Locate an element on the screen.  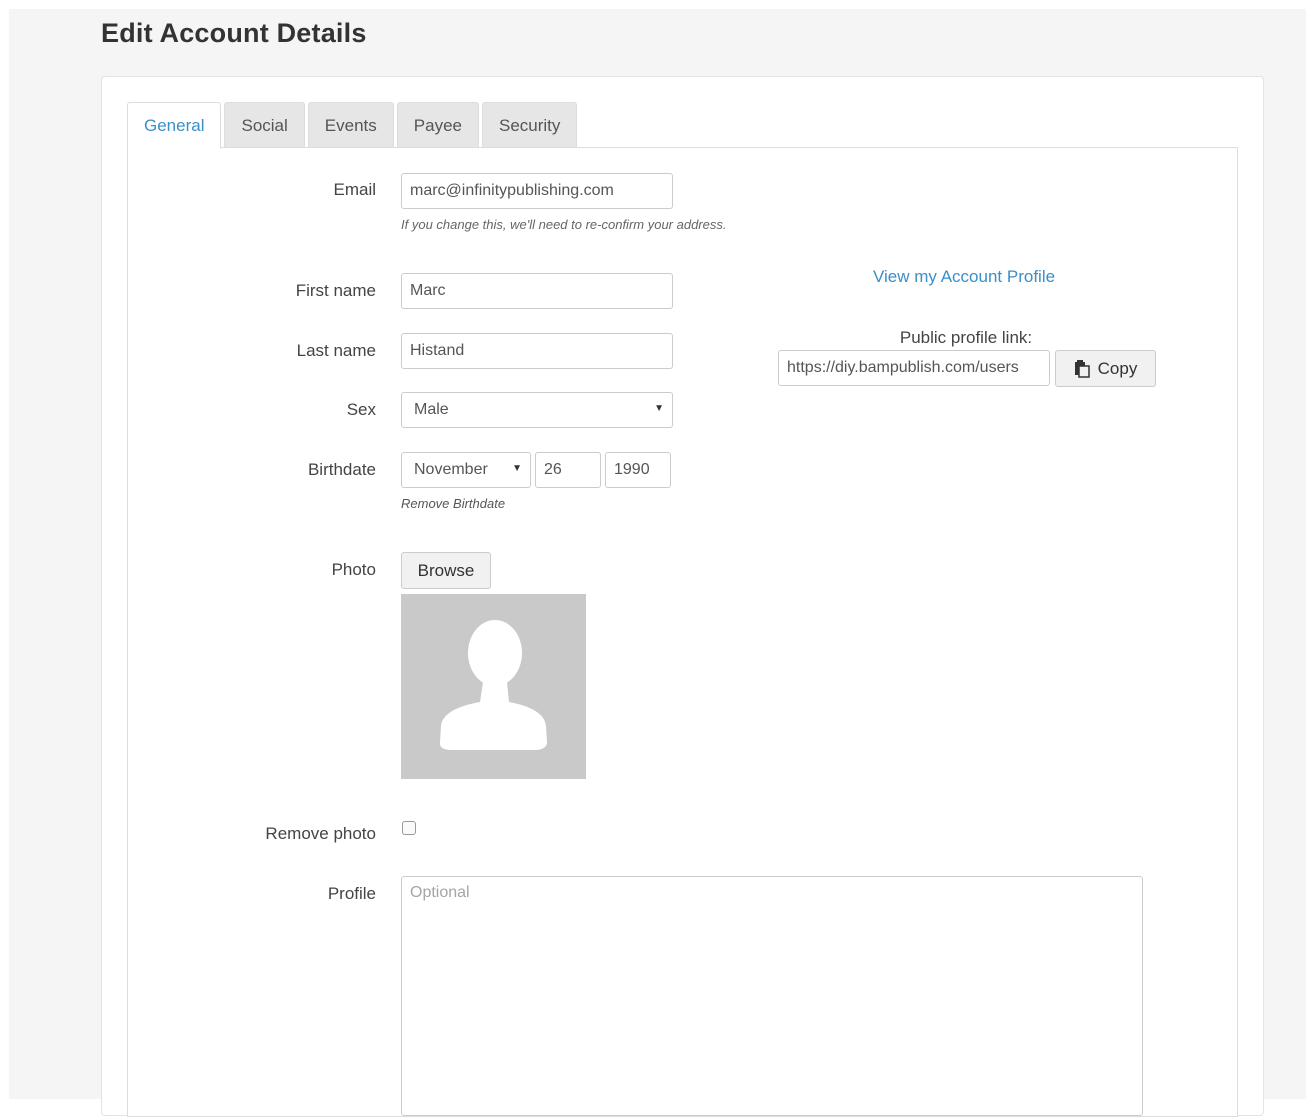
tab-bar: General Social Events Payee Security is located at coordinates (352, 125).